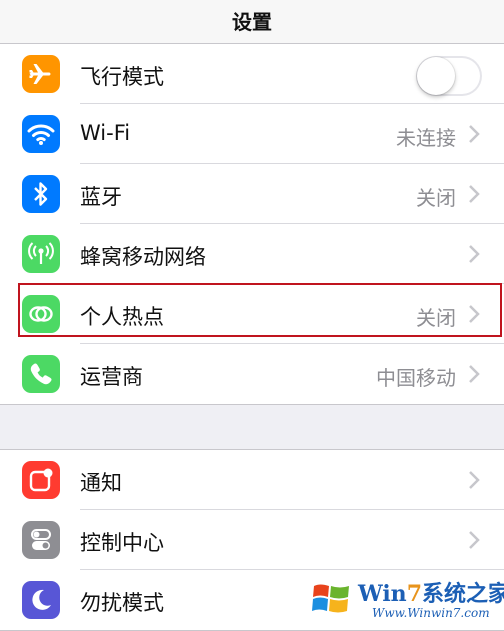  What do you see at coordinates (252, 194) in the screenshot?
I see `settings-row-bluetooth: 蓝牙 关闭` at bounding box center [252, 194].